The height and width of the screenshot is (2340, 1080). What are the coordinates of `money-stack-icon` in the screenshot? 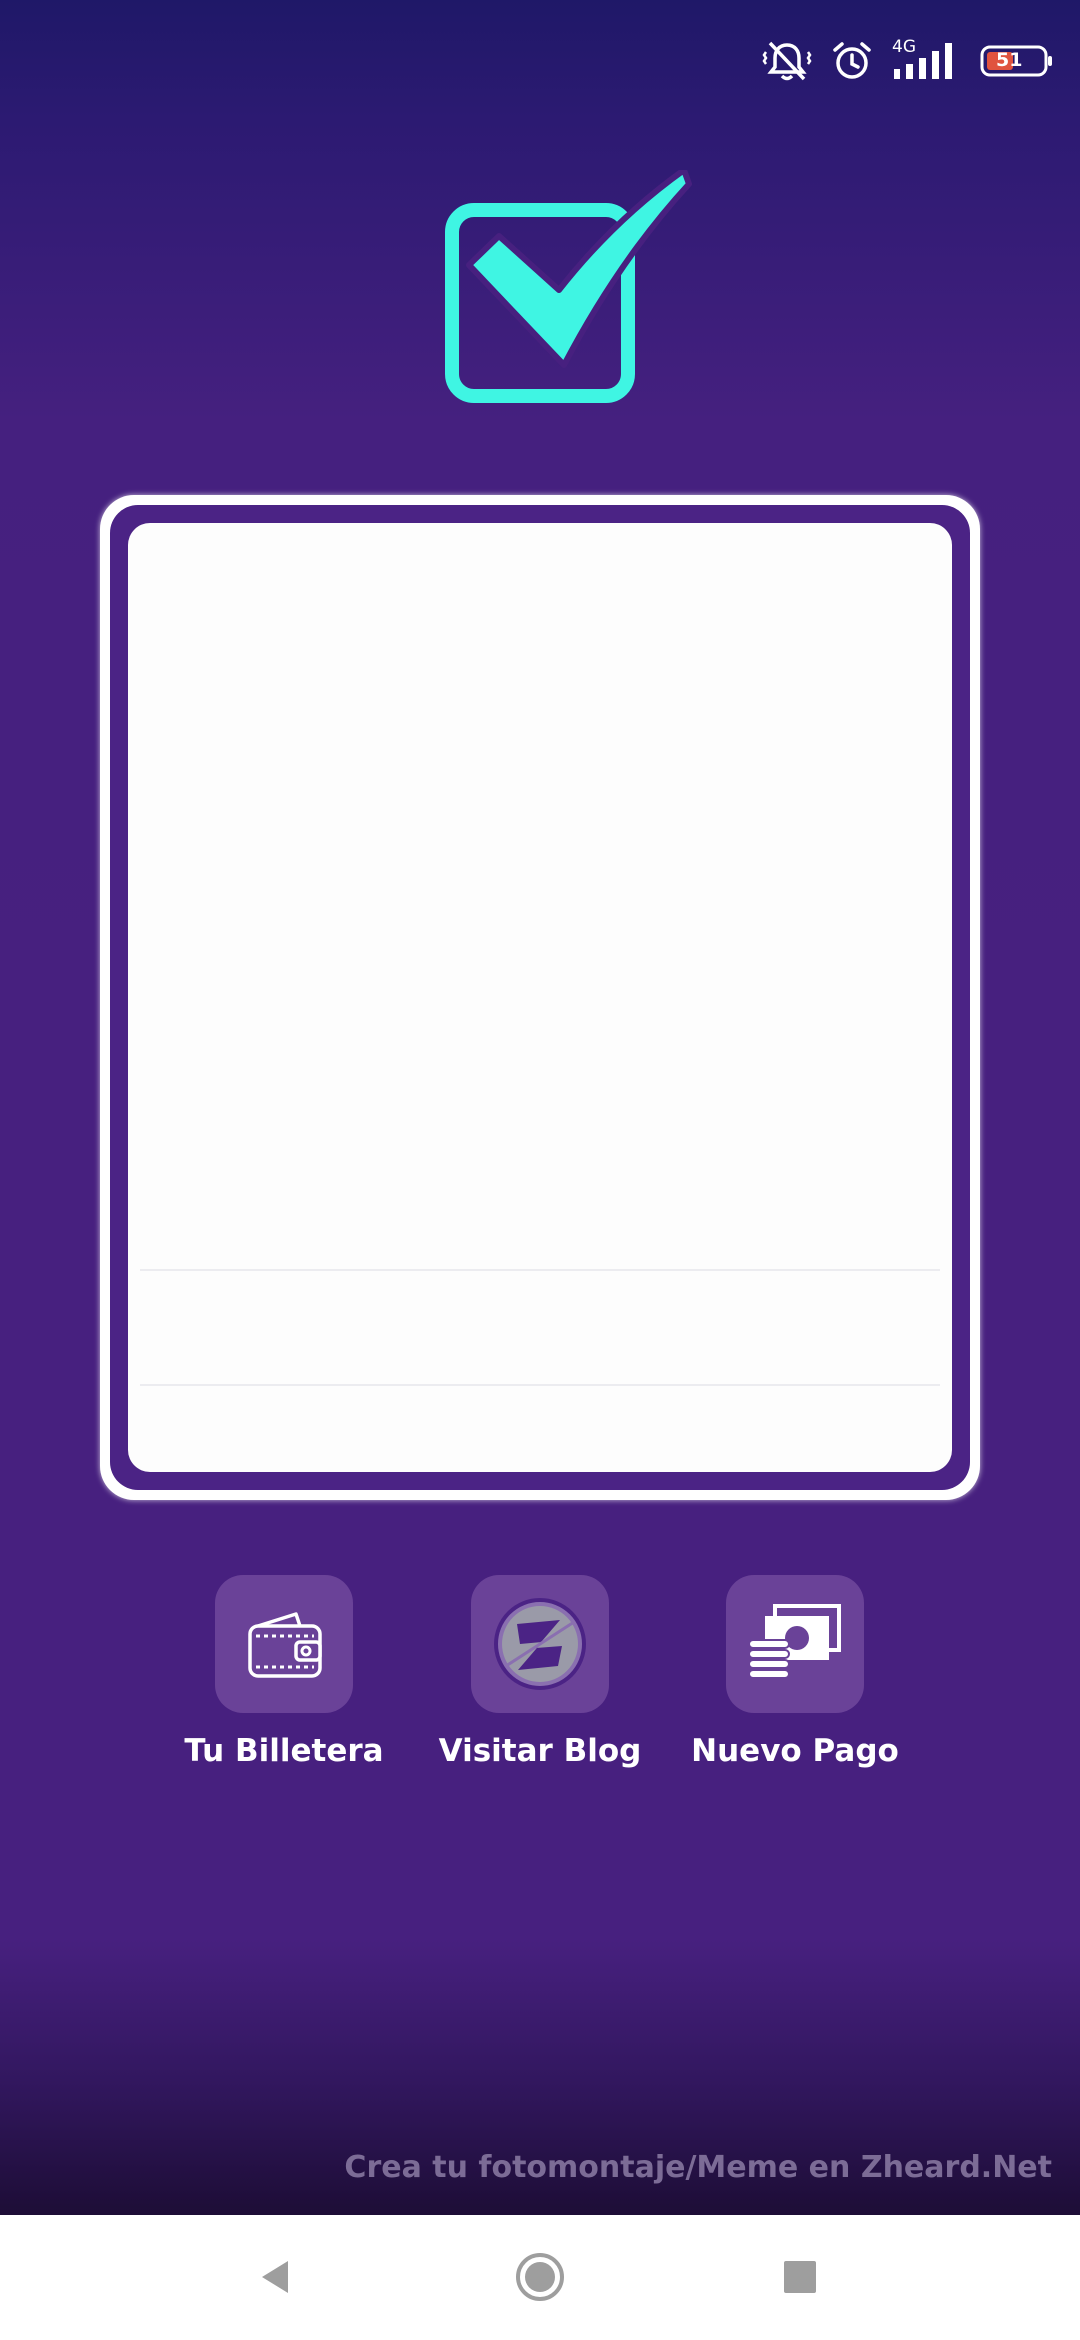 It's located at (794, 1641).